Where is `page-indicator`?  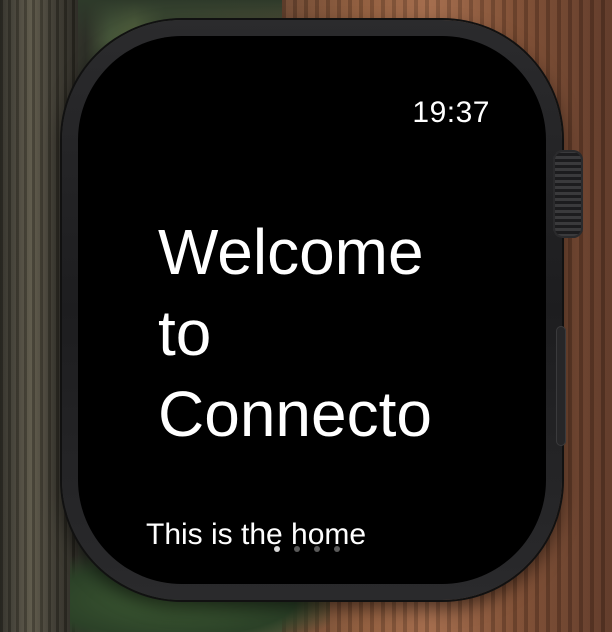 page-indicator is located at coordinates (307, 549).